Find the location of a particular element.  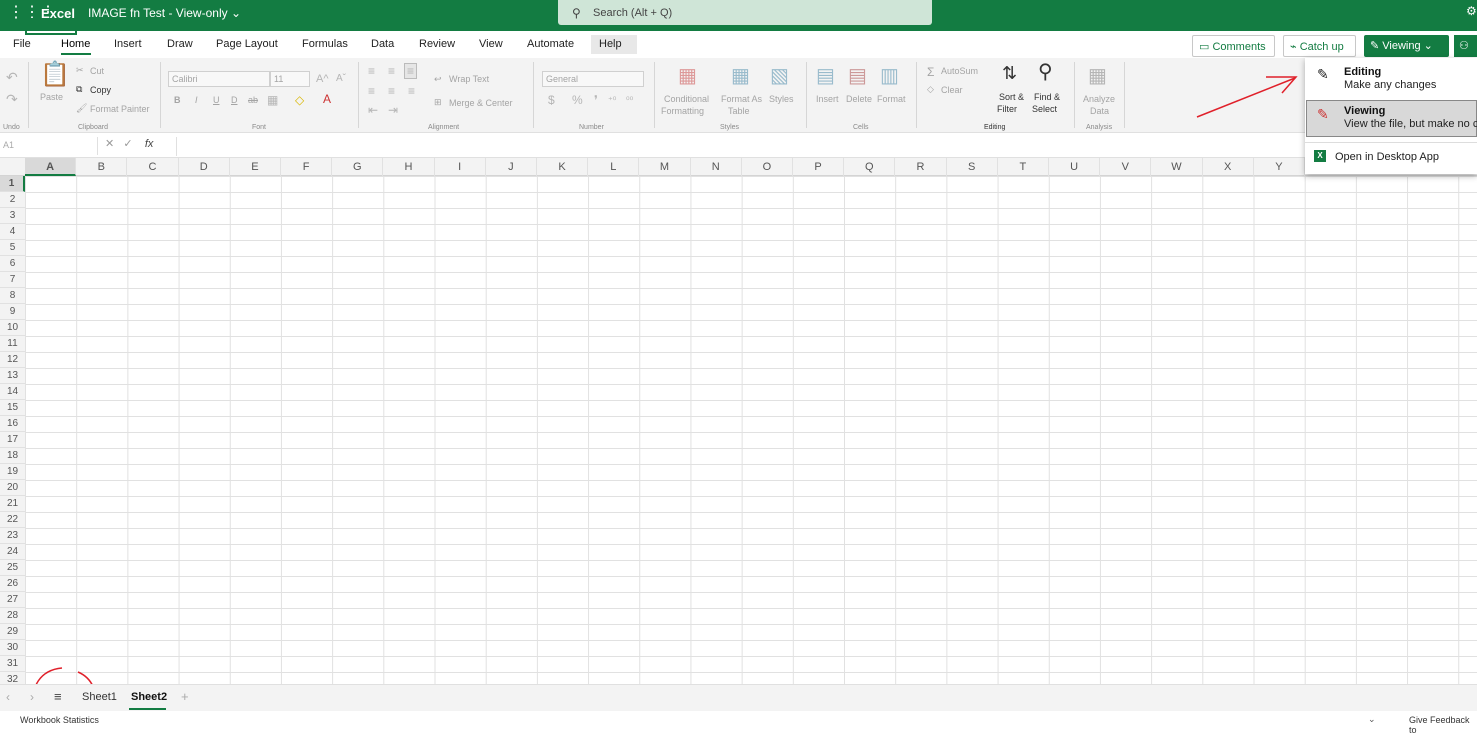

active-sheet-indicator is located at coordinates (147, 709).